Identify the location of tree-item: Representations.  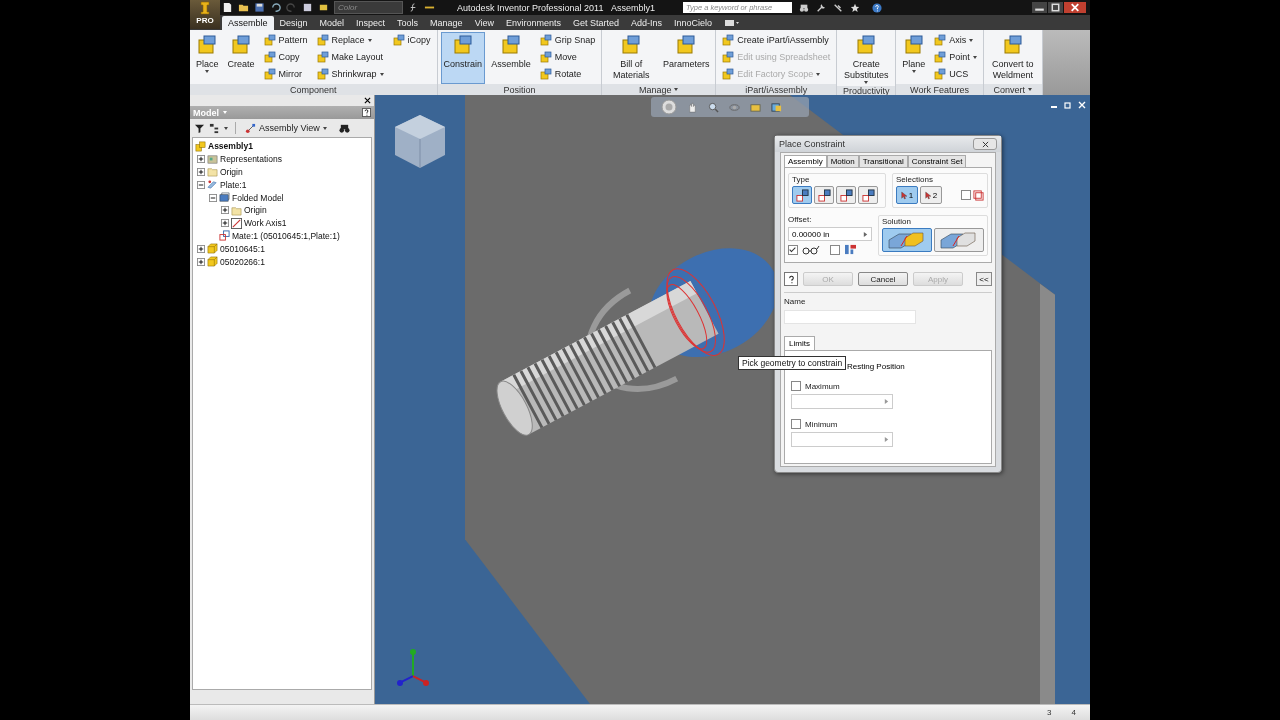
(251, 159).